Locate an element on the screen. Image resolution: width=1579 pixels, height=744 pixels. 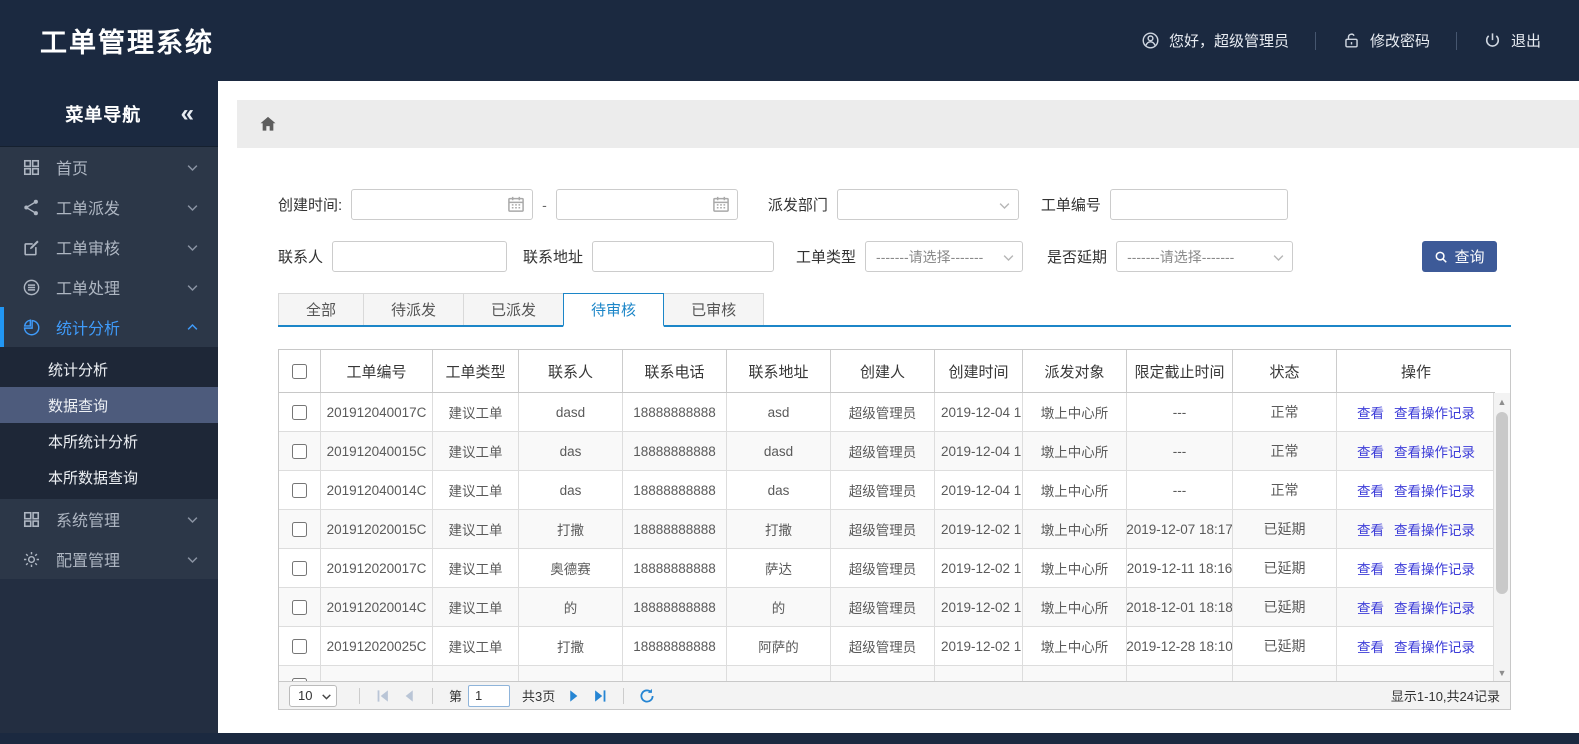
sidebar-item-process: 工单处理 is located at coordinates (109, 287).